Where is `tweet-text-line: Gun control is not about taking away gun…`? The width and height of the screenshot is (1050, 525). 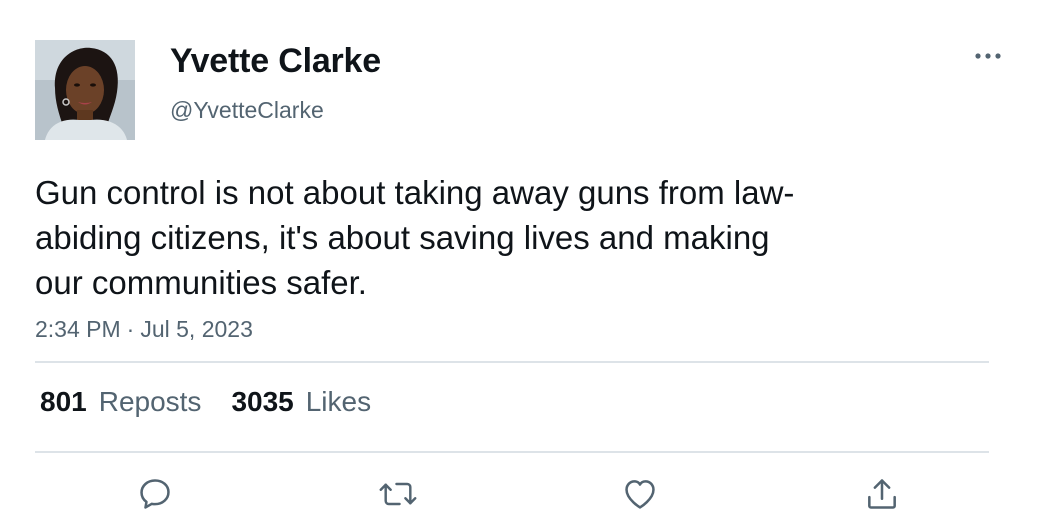
tweet-text-line: Gun control is not about taking away gun… is located at coordinates (415, 192).